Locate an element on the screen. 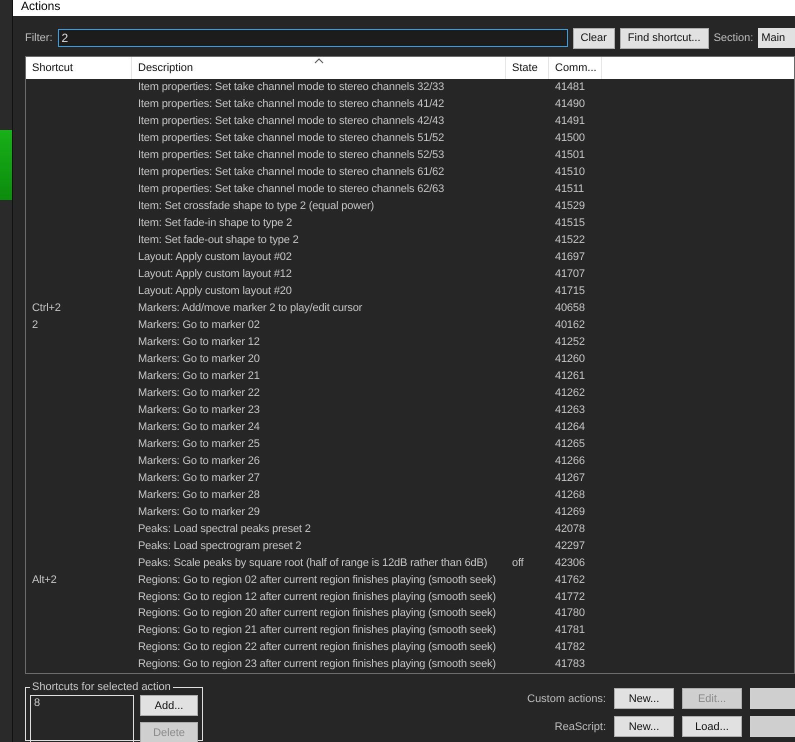  table-cell: 2 is located at coordinates (35, 325).